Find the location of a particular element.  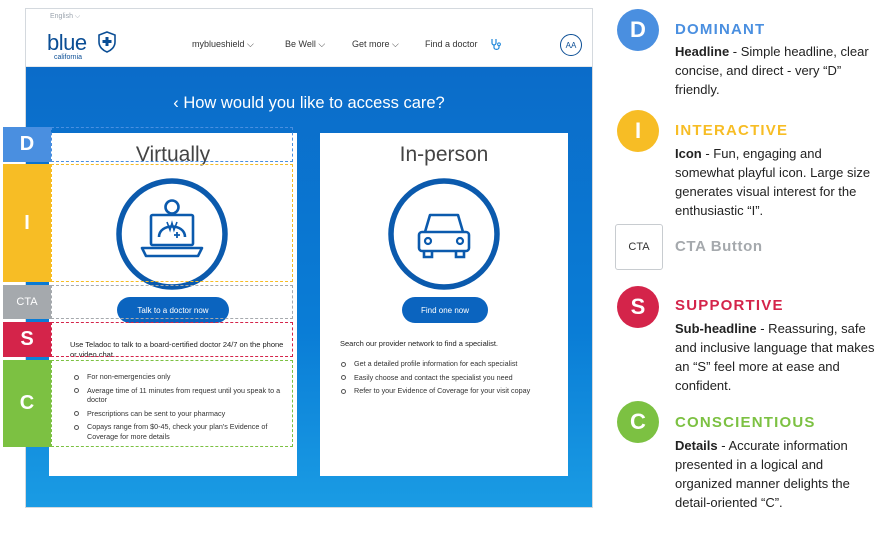

dominant-term: Headline is located at coordinates (702, 51).